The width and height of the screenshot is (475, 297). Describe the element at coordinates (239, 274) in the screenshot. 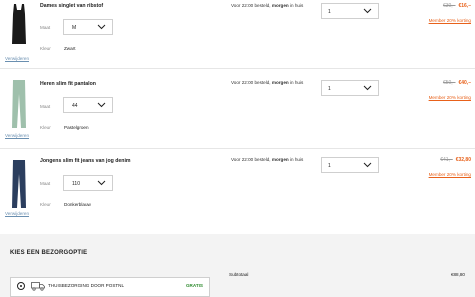

I see `subtotal-label: Subtotaal` at that location.